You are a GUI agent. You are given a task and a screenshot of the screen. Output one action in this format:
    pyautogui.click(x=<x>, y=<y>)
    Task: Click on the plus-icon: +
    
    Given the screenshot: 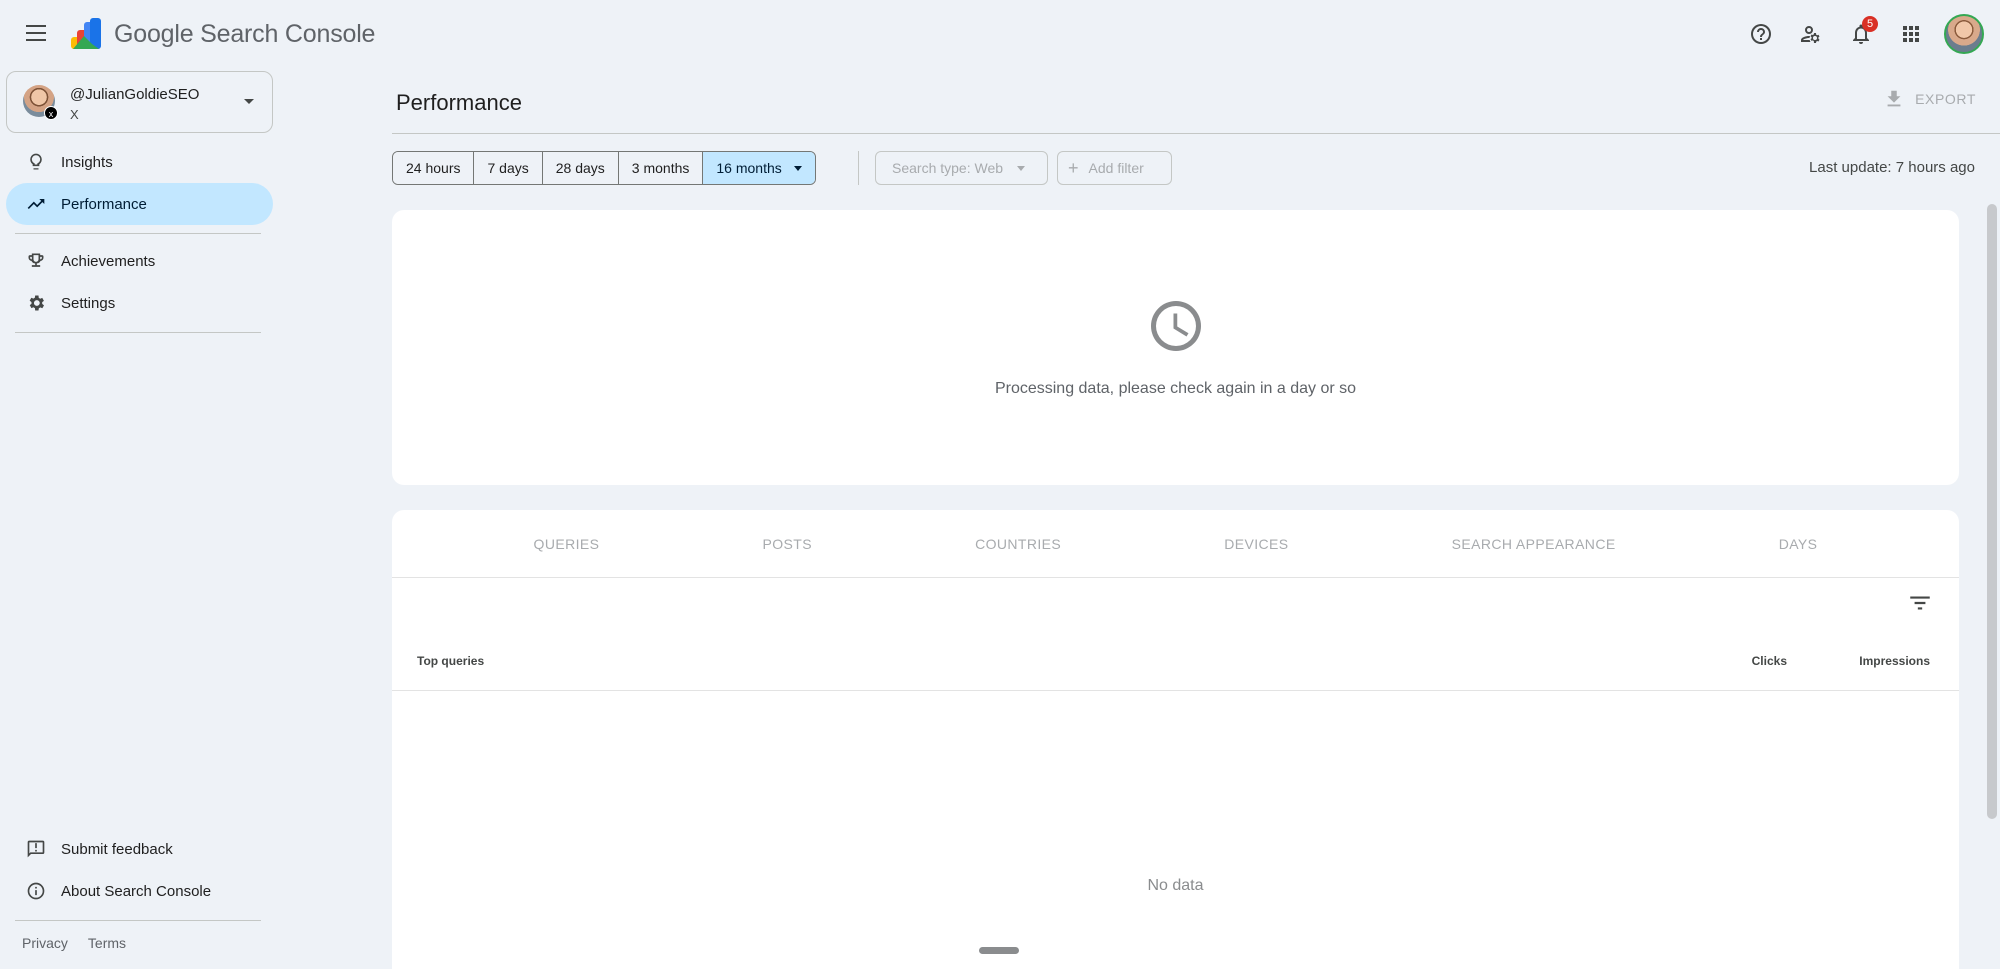 What is the action you would take?
    pyautogui.click(x=1073, y=167)
    